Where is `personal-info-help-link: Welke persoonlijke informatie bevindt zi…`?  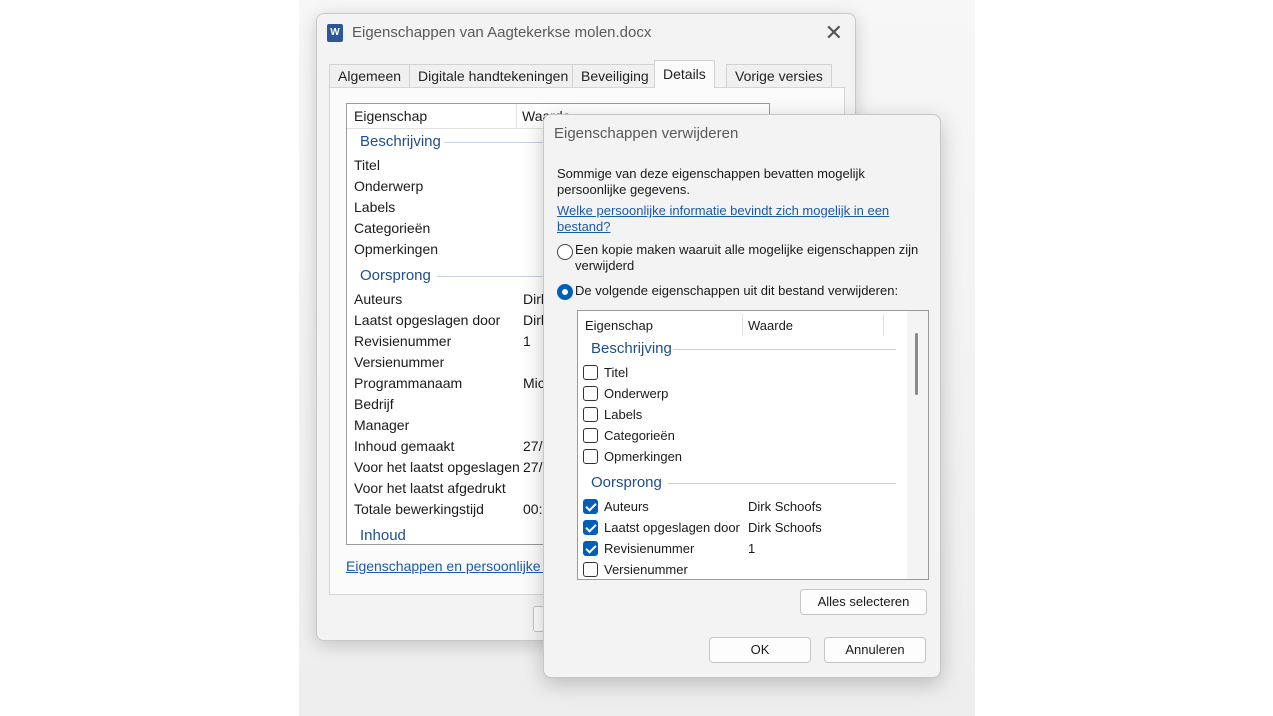
personal-info-help-link: Welke persoonlijke informatie bevindt zi… is located at coordinates (737, 219).